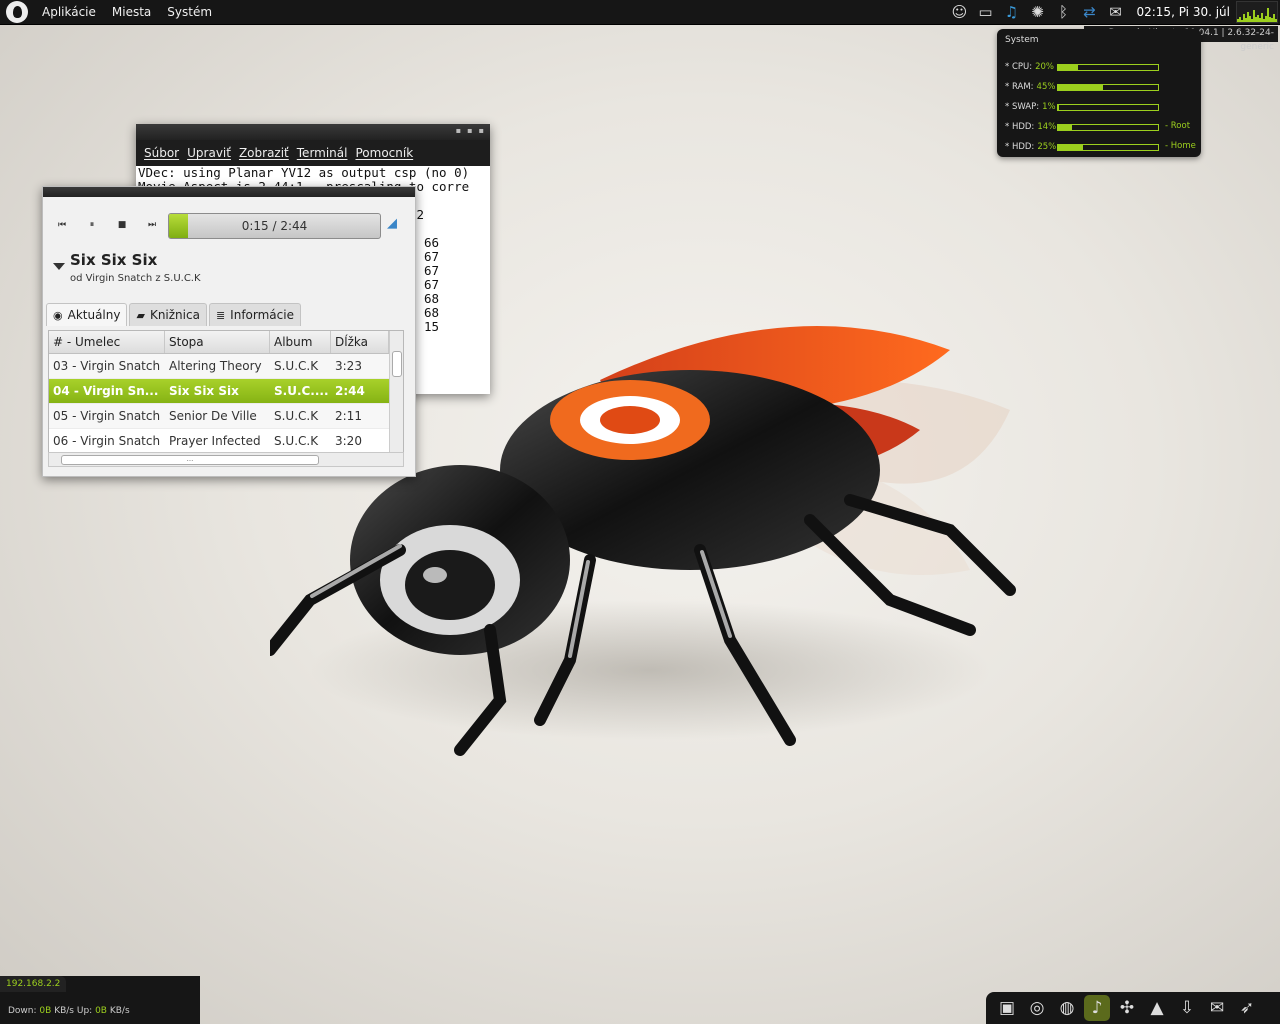  I want to click on terminal-menu-edit: Upraviť, so click(209, 153).